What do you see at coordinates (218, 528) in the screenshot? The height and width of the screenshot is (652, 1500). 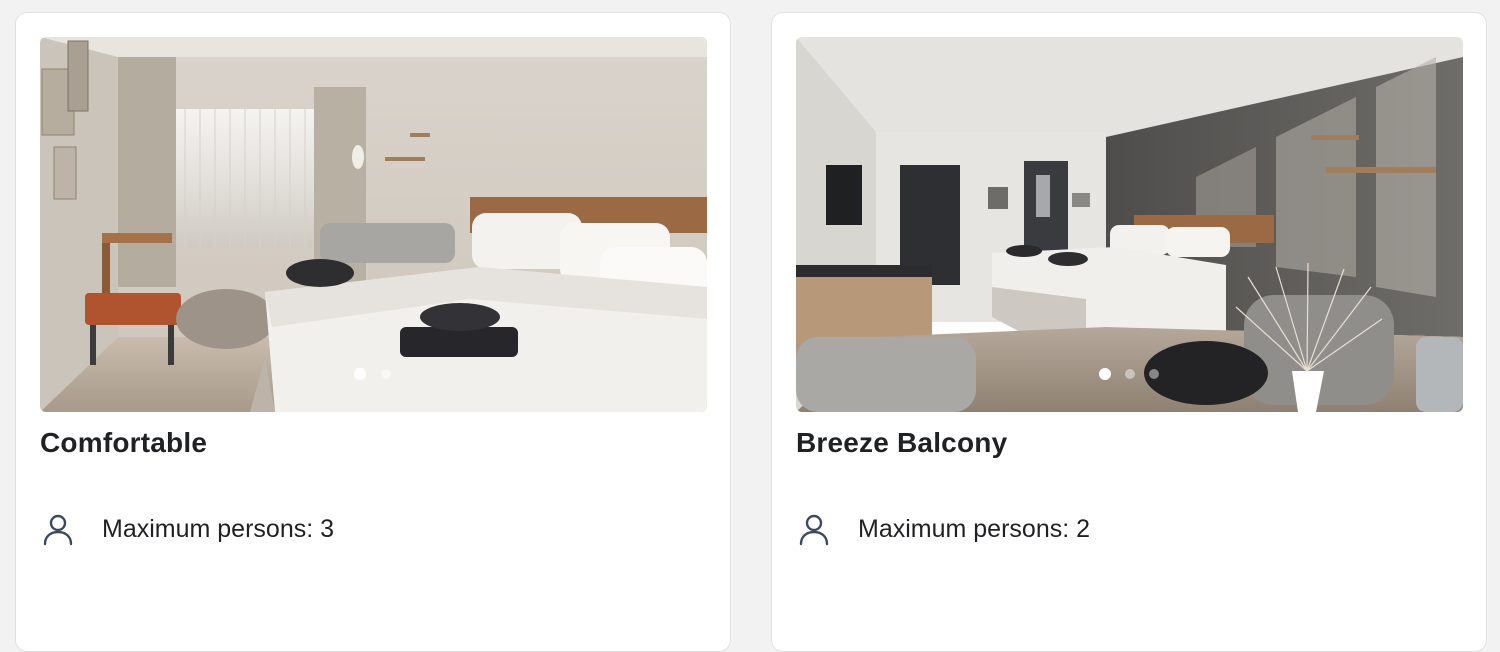 I see `capacity-text: Maximum persons: 3` at bounding box center [218, 528].